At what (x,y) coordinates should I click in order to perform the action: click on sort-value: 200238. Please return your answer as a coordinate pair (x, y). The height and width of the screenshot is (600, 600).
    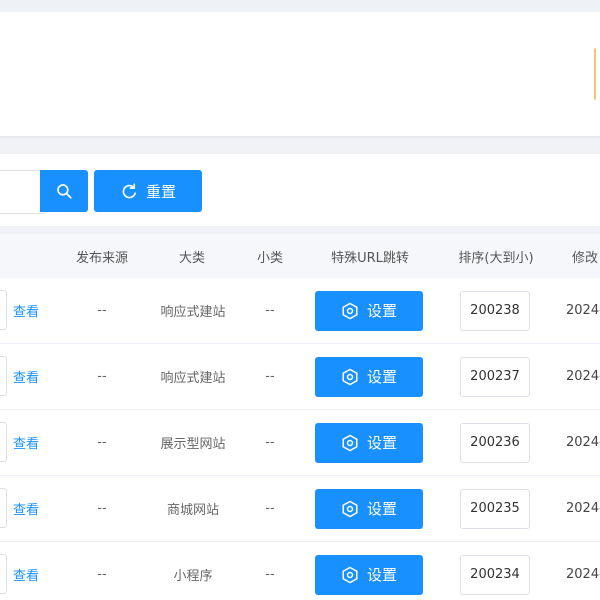
    Looking at the image, I should click on (495, 310).